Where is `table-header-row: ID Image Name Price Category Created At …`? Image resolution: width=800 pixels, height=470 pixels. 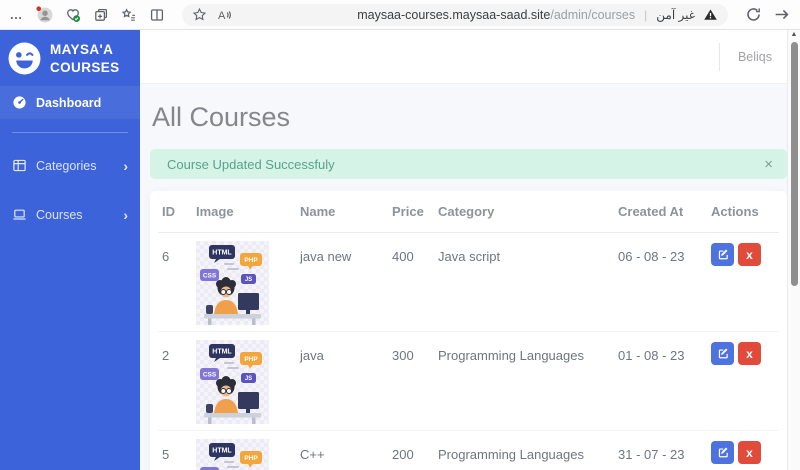
table-header-row: ID Image Name Price Category Created At … is located at coordinates (468, 212).